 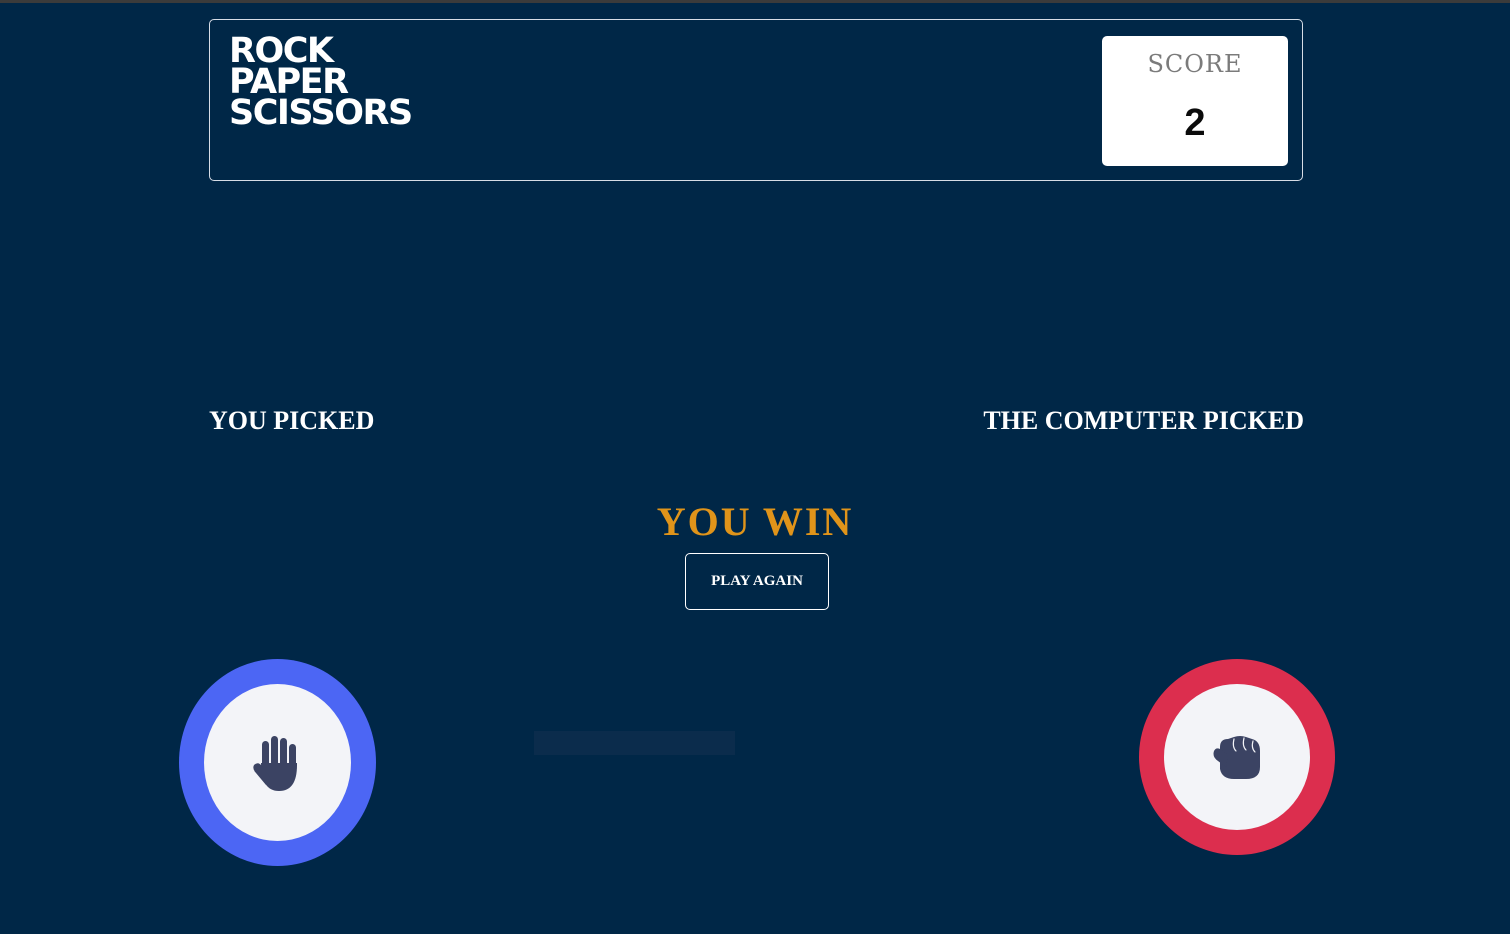 I want to click on computer-choice-rock-token, so click(x=1237, y=757).